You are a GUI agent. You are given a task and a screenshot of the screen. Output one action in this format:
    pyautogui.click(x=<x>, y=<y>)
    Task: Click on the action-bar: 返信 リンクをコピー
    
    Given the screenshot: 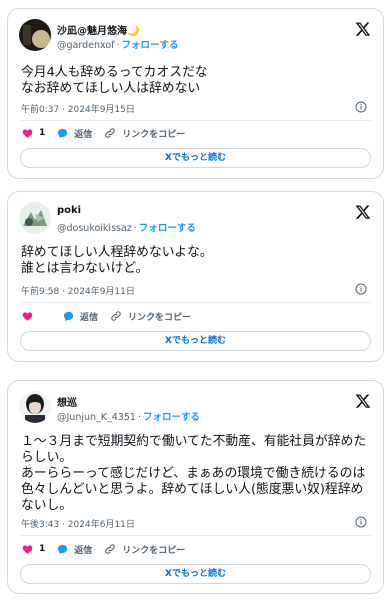 What is the action you would take?
    pyautogui.click(x=196, y=316)
    